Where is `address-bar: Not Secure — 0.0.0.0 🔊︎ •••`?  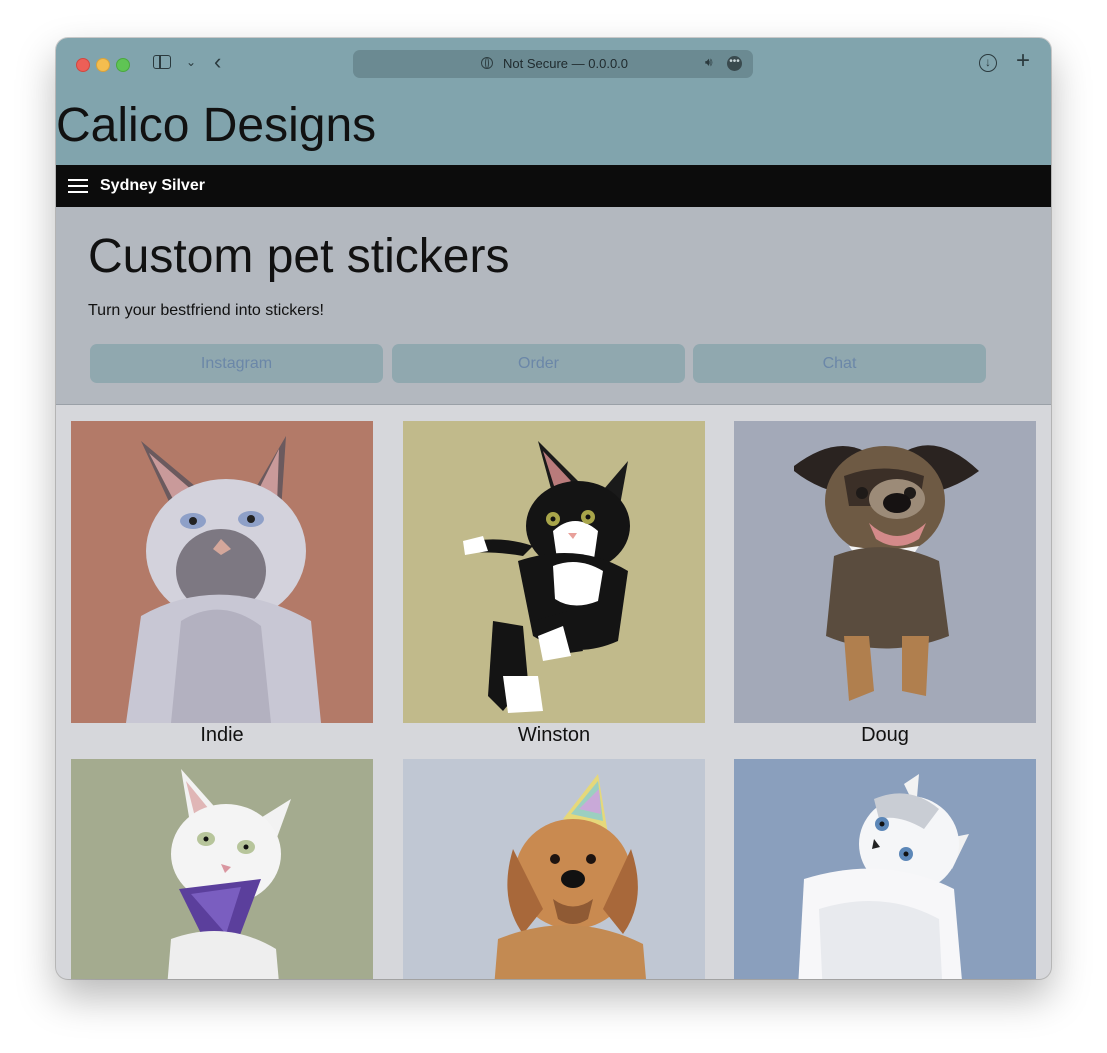
address-bar: Not Secure — 0.0.0.0 🔊︎ ••• is located at coordinates (553, 64).